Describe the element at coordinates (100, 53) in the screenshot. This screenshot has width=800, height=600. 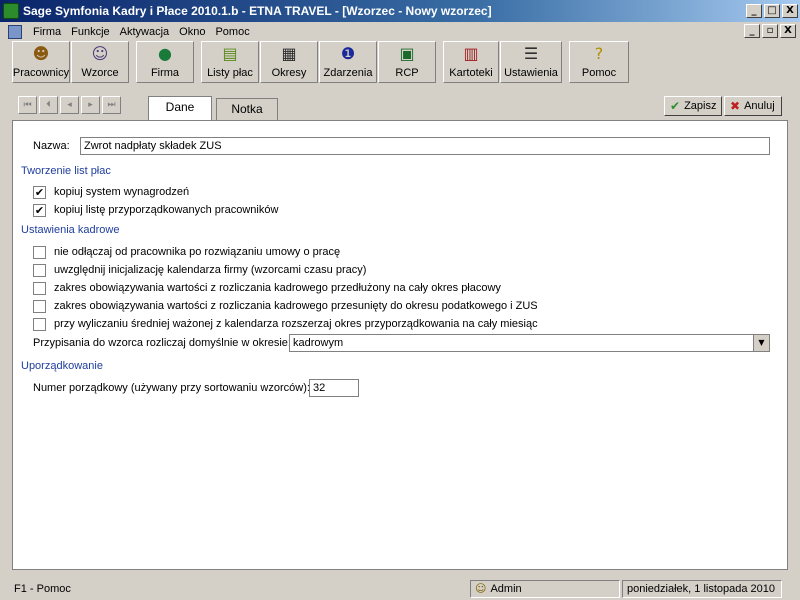
I see `template-icon: ☺` at that location.